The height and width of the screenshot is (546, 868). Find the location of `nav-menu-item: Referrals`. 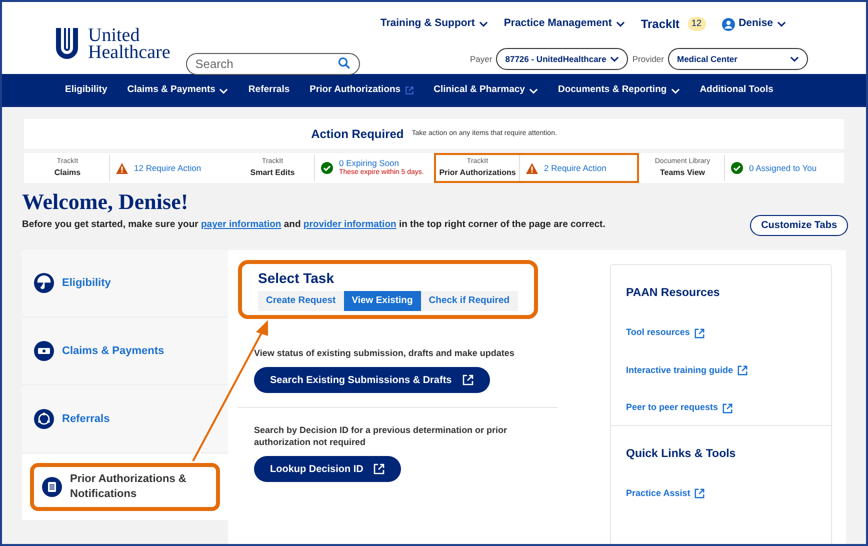

nav-menu-item: Referrals is located at coordinates (269, 90).